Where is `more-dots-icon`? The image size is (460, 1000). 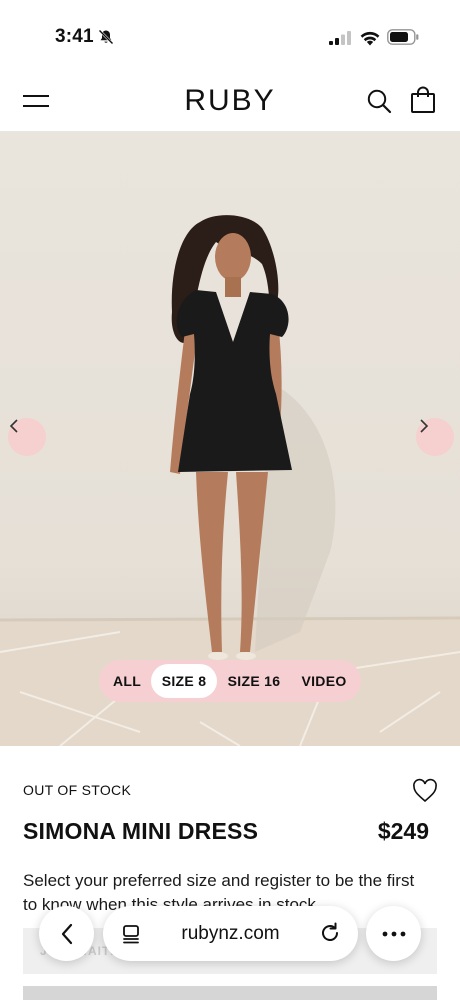 more-dots-icon is located at coordinates (393, 933).